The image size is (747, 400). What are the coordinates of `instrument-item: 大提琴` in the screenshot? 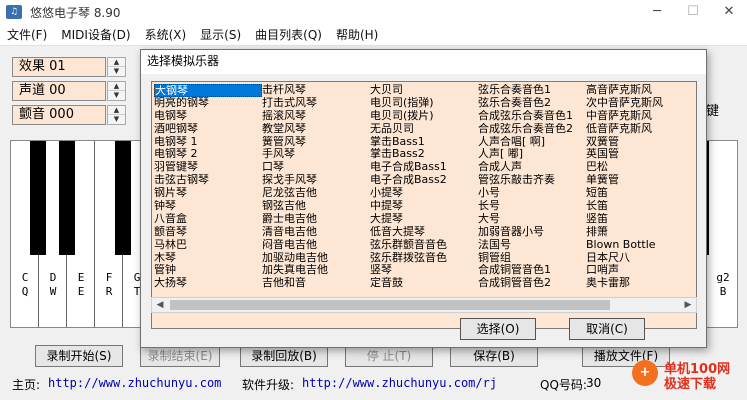 It's located at (424, 219).